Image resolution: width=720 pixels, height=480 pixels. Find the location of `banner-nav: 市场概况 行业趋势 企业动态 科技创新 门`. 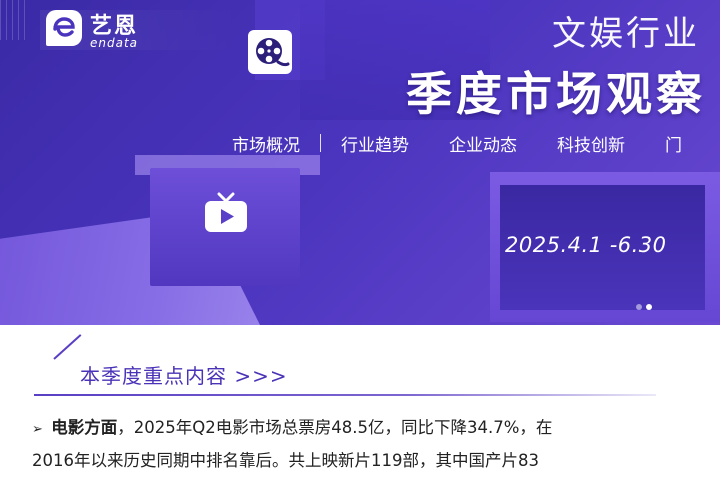

banner-nav: 市场概况 行业趋势 企业动态 科技创新 门 is located at coordinates (467, 143).